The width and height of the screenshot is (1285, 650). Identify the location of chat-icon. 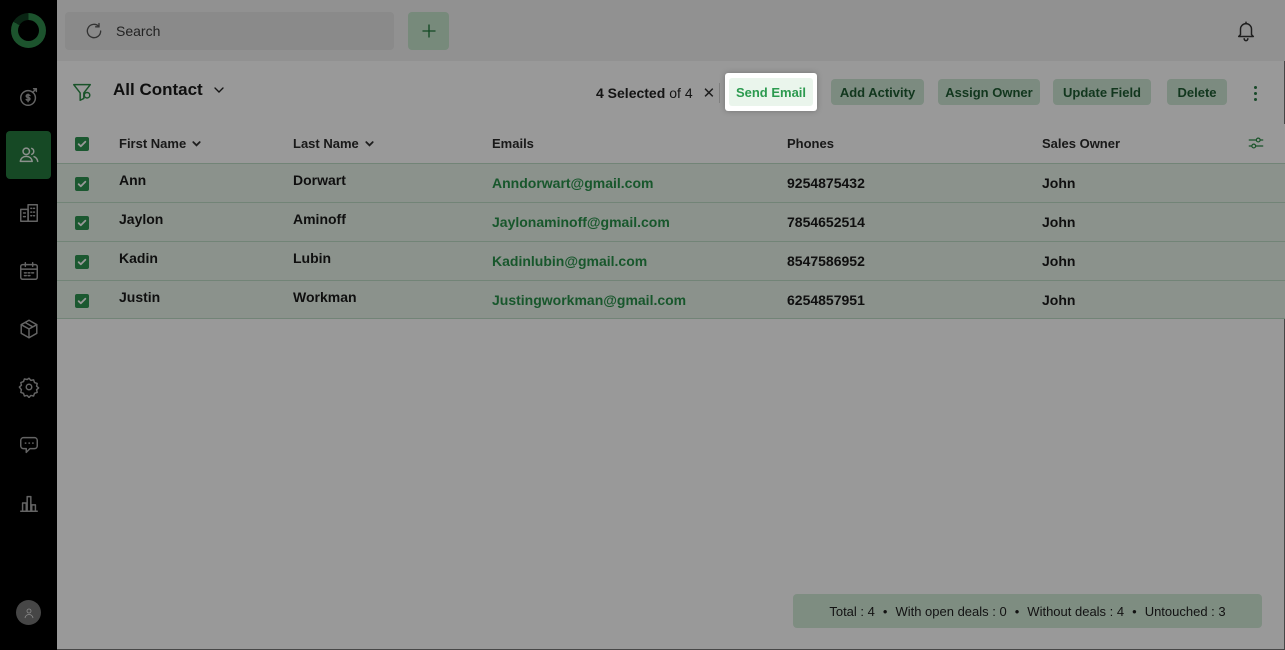
(28, 444).